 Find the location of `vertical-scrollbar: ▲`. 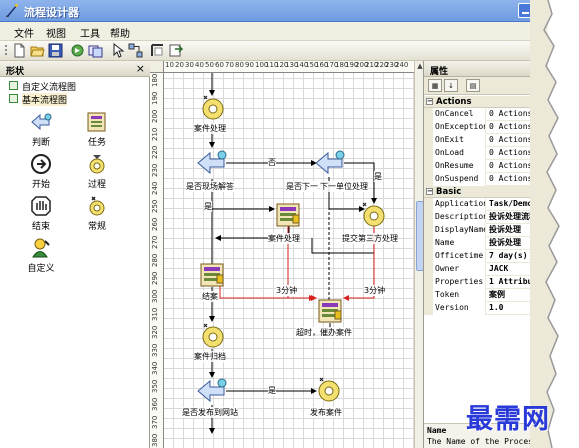

vertical-scrollbar: ▲ is located at coordinates (418, 254).